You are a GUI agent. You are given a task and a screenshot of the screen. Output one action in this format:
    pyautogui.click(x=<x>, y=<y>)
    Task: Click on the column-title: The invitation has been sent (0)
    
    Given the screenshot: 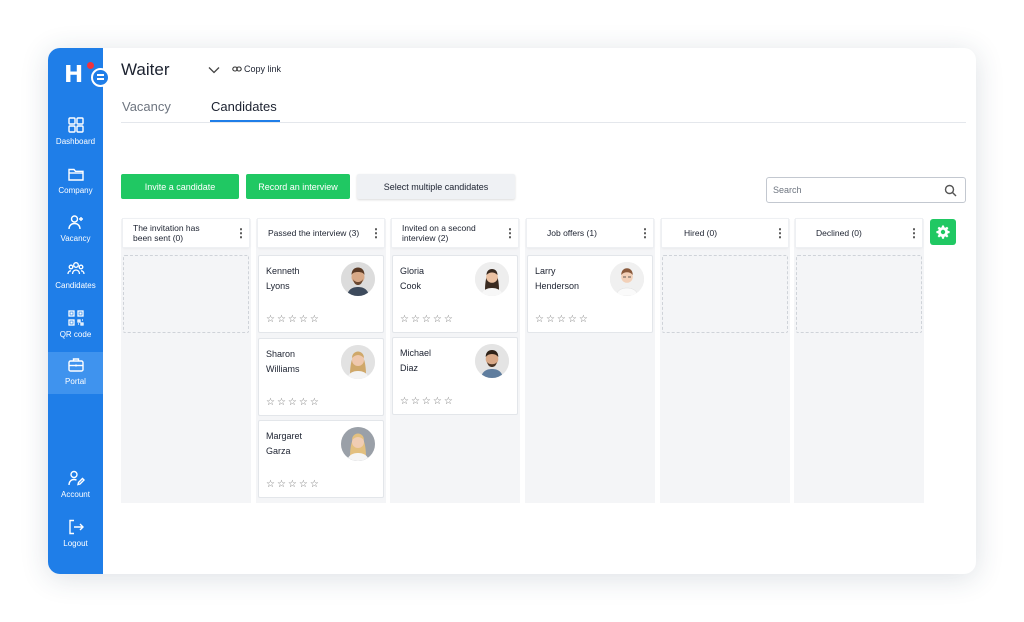 What is the action you would take?
    pyautogui.click(x=166, y=233)
    